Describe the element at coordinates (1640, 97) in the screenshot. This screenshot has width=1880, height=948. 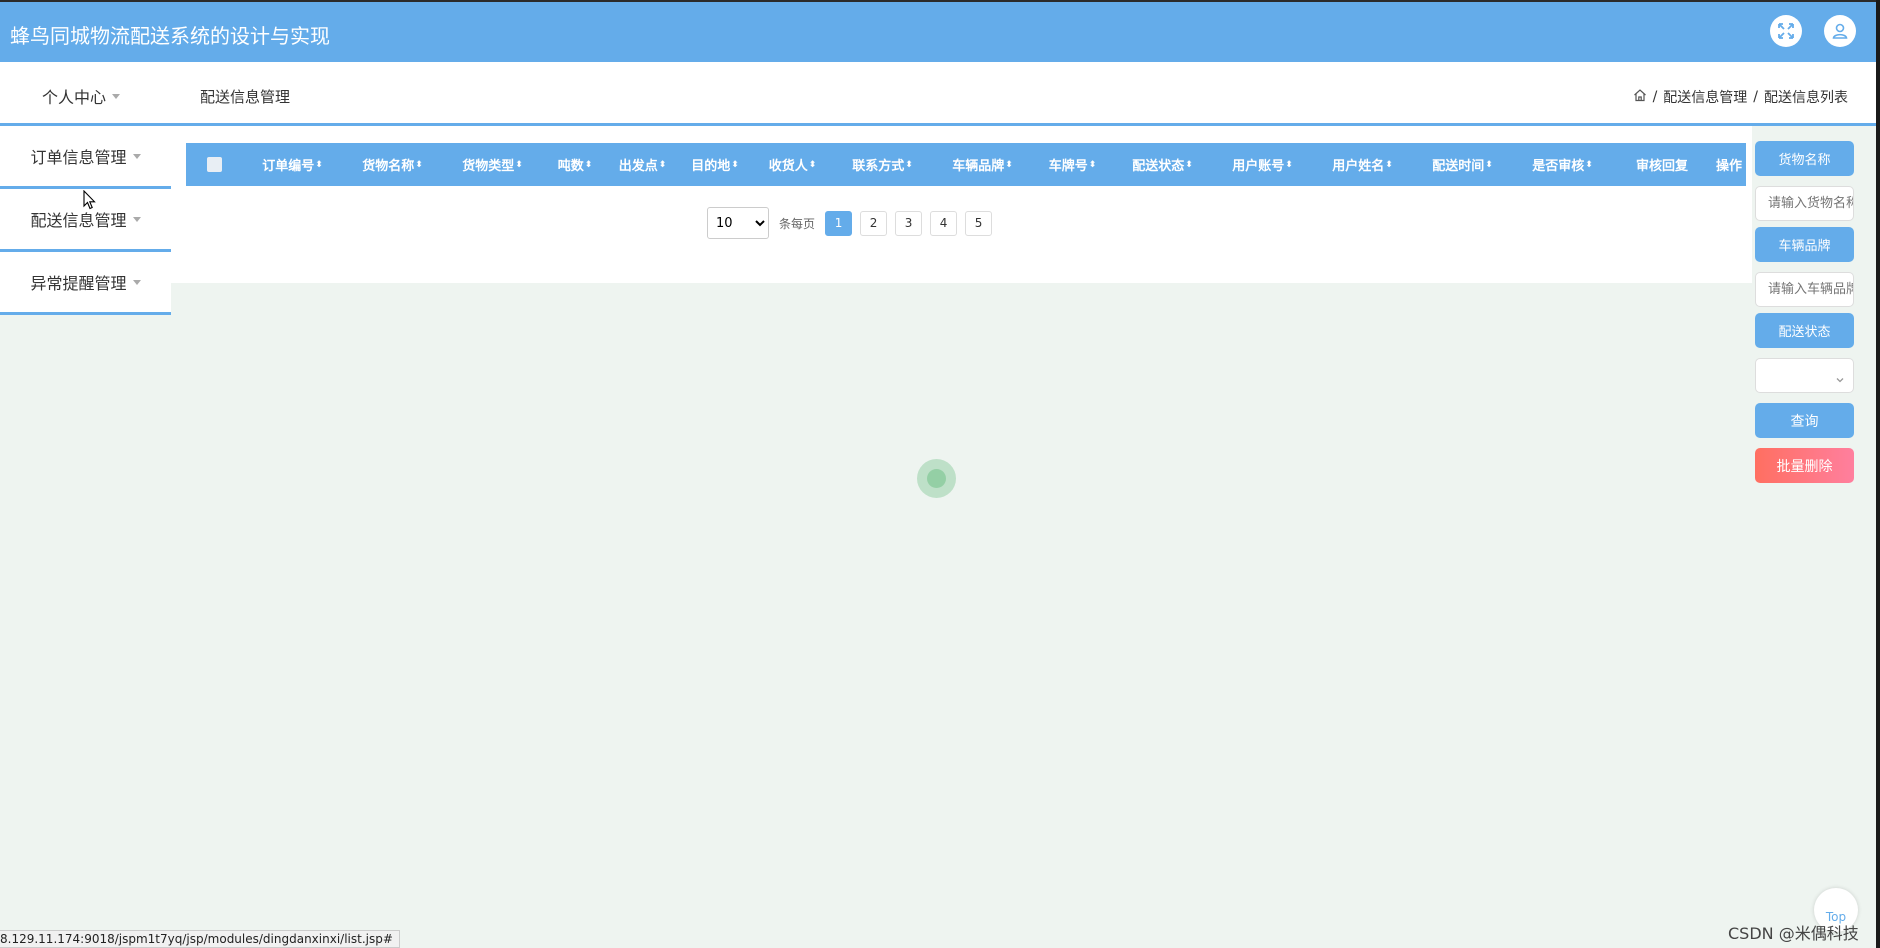
I see `home-icon` at that location.